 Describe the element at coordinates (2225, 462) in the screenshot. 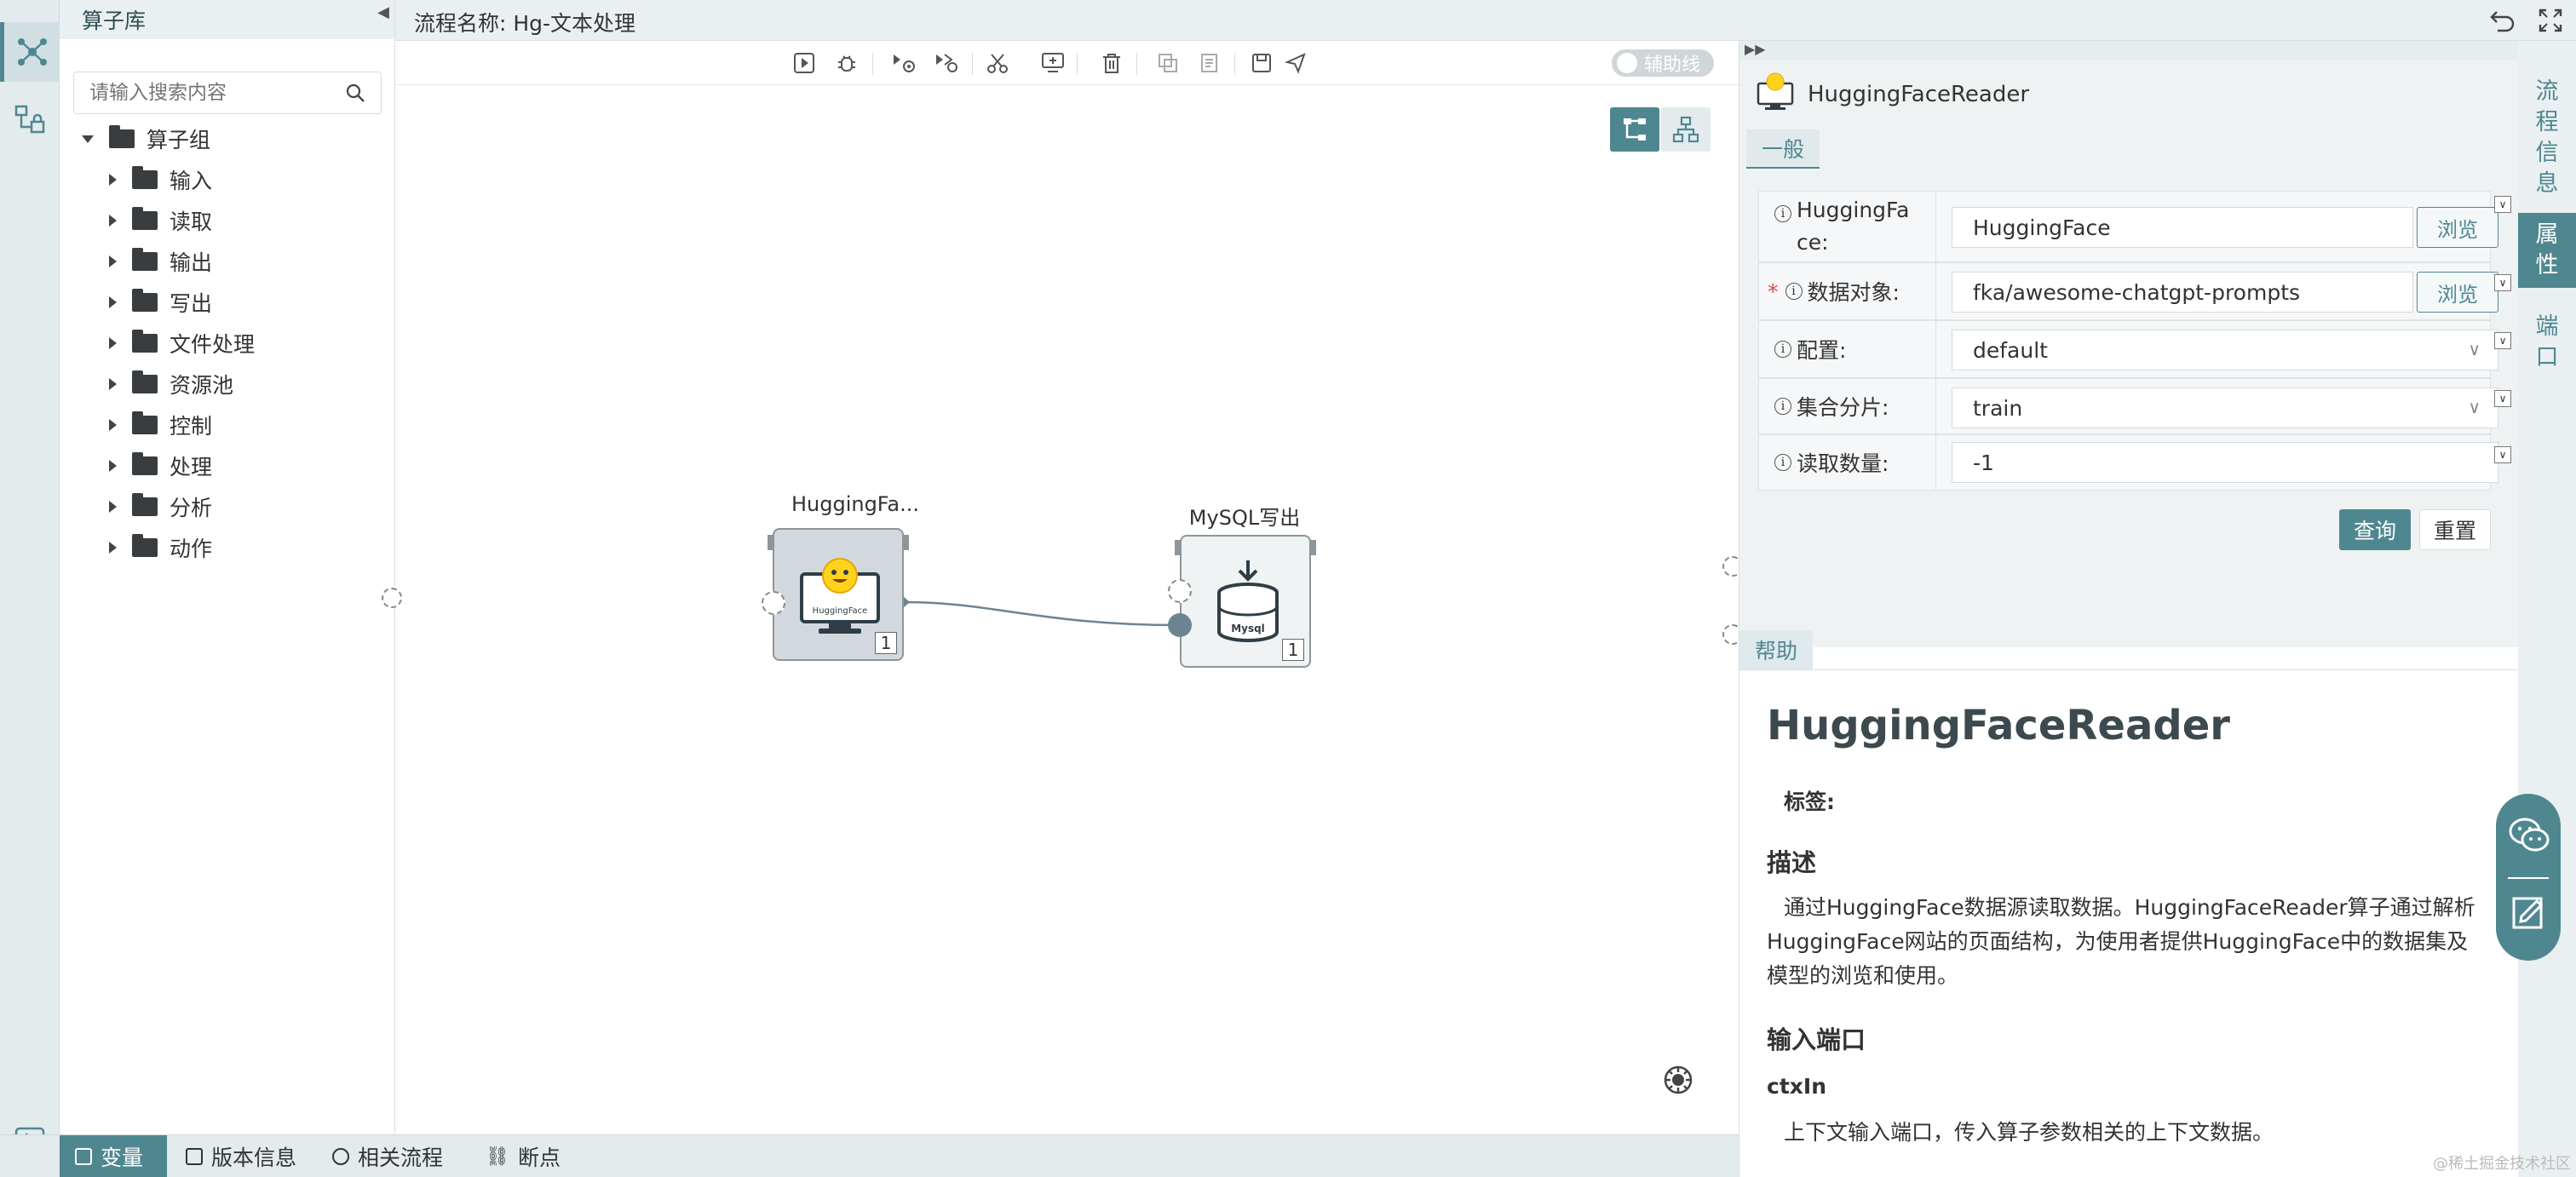

I see `read-count-input: -1` at that location.